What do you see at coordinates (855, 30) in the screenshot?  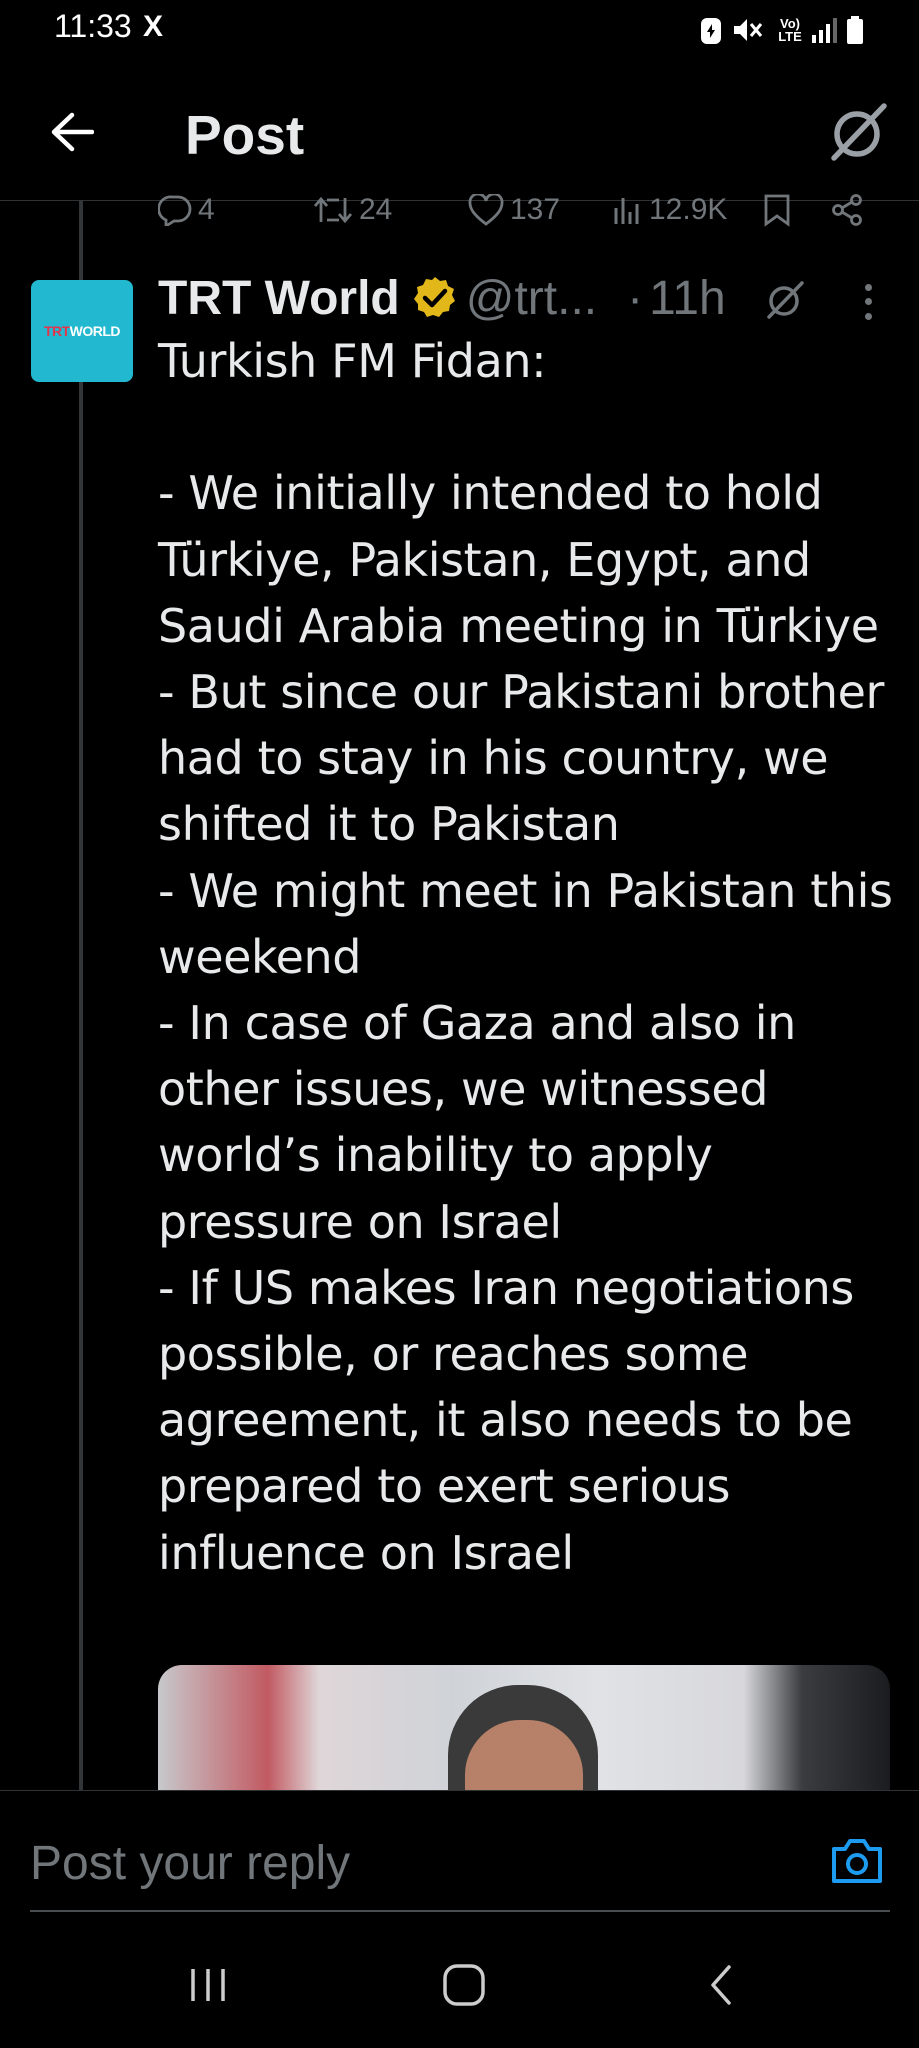 I see `battery-icon` at bounding box center [855, 30].